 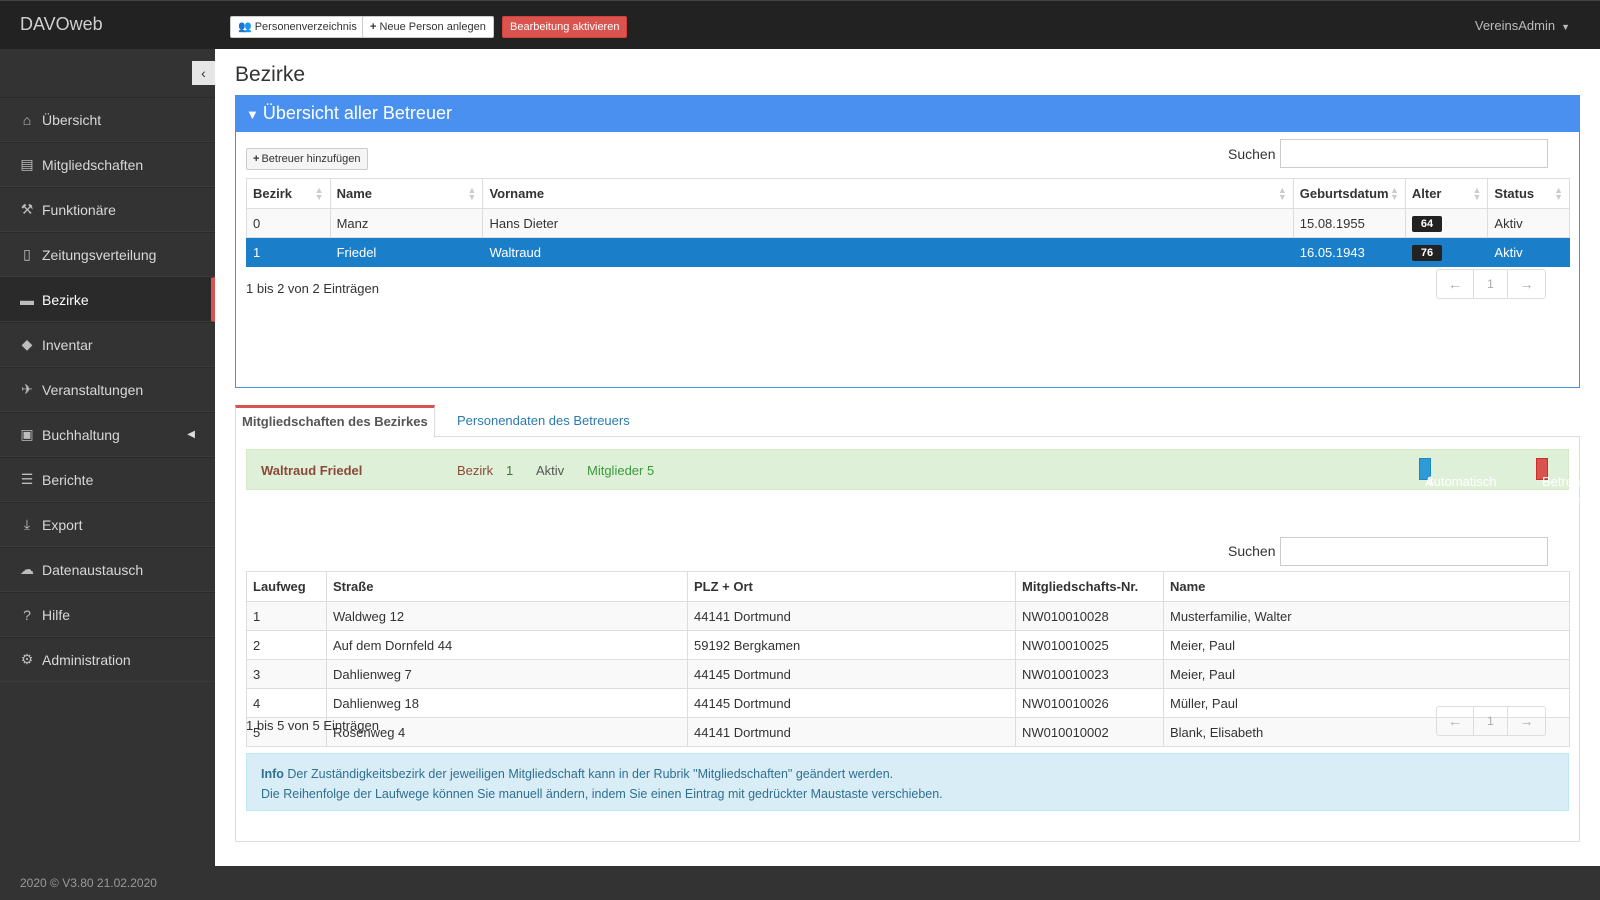 I want to click on cell-laufweg: 3, so click(x=286, y=674).